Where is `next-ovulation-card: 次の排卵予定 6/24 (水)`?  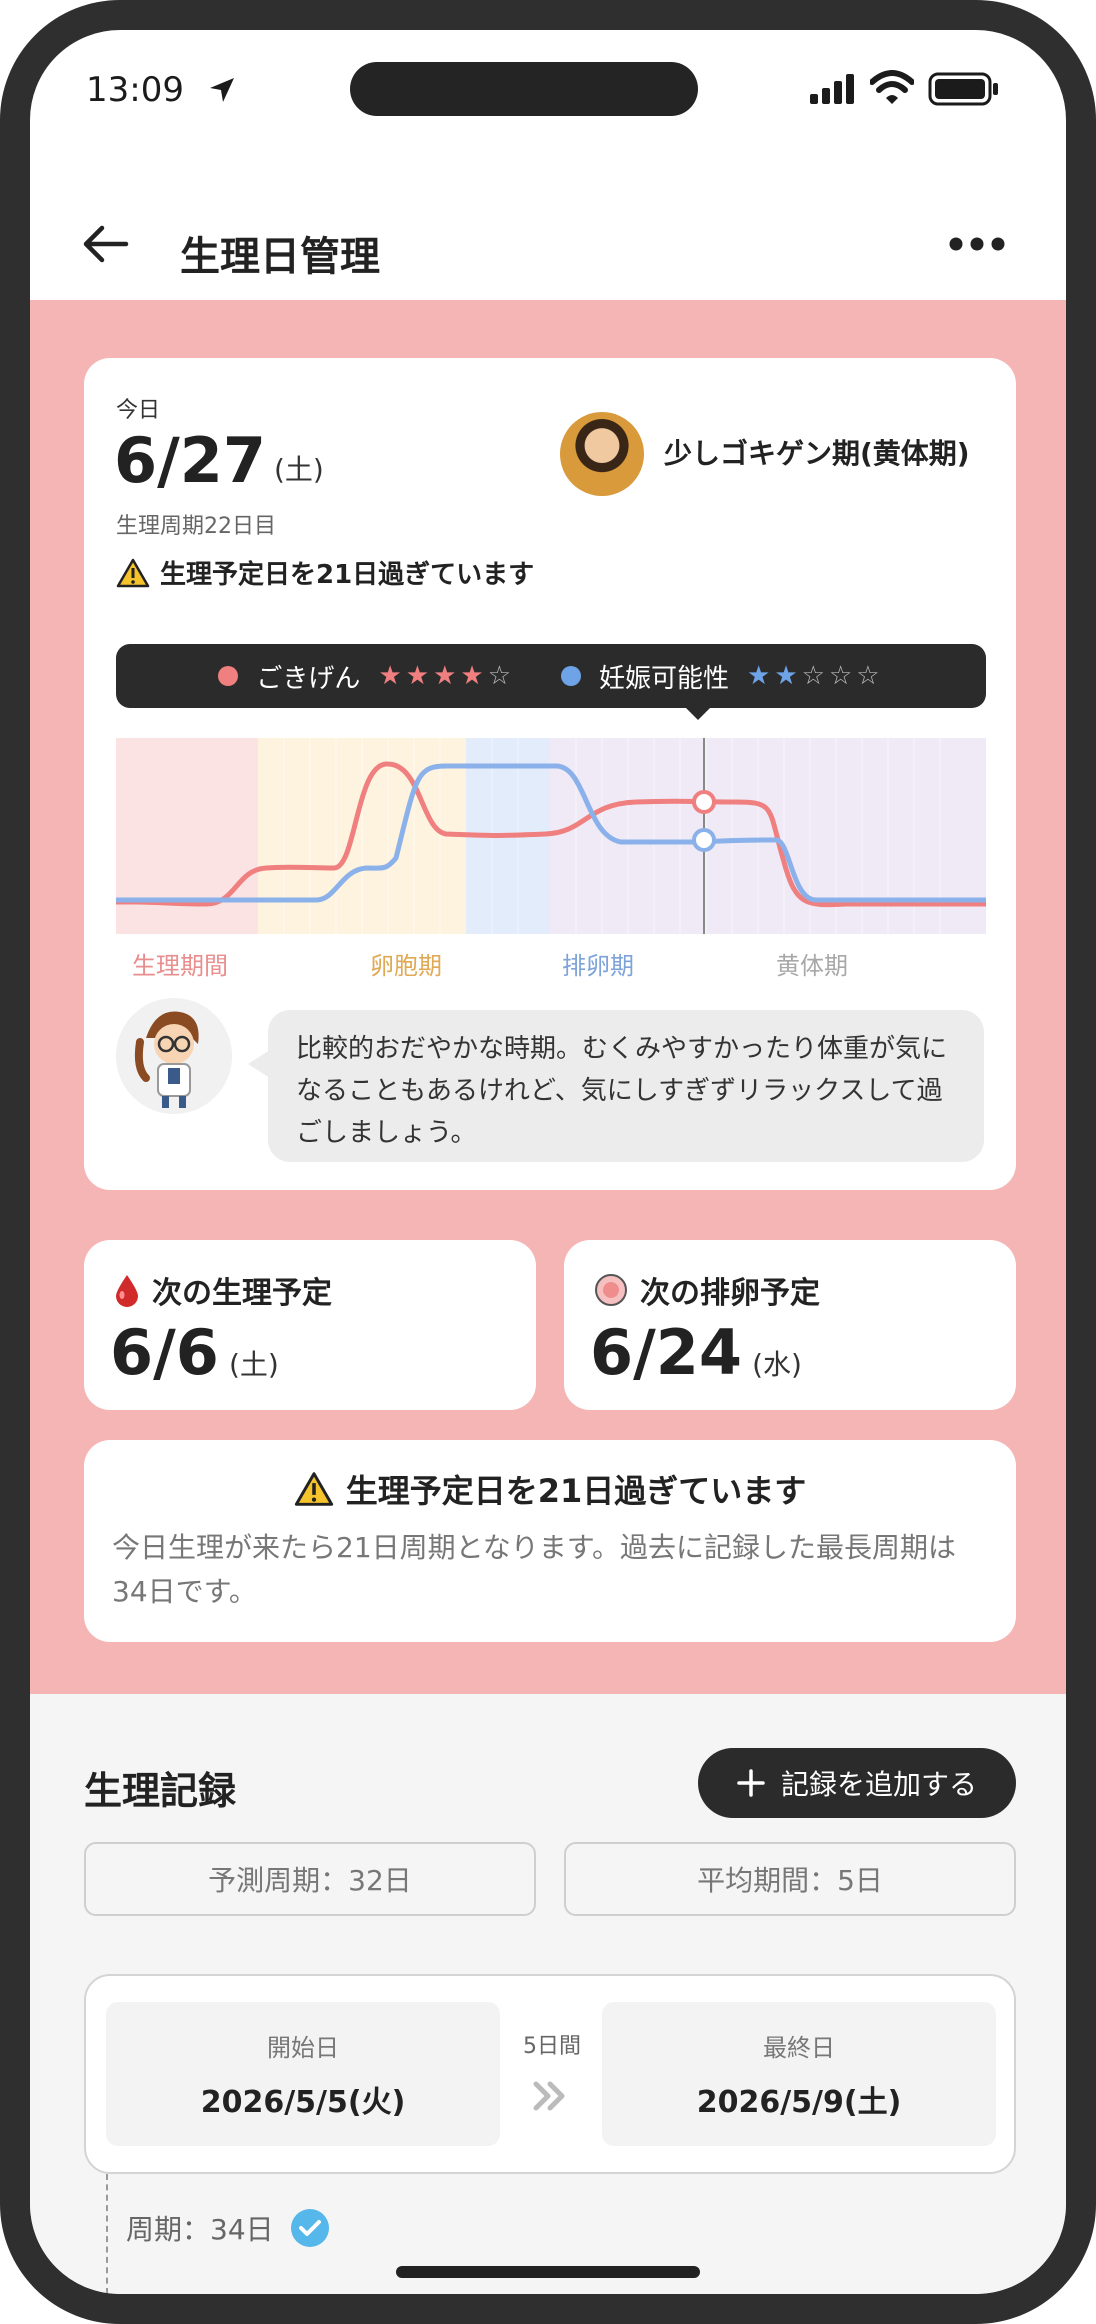 next-ovulation-card: 次の排卵予定 6/24 (水) is located at coordinates (790, 1325).